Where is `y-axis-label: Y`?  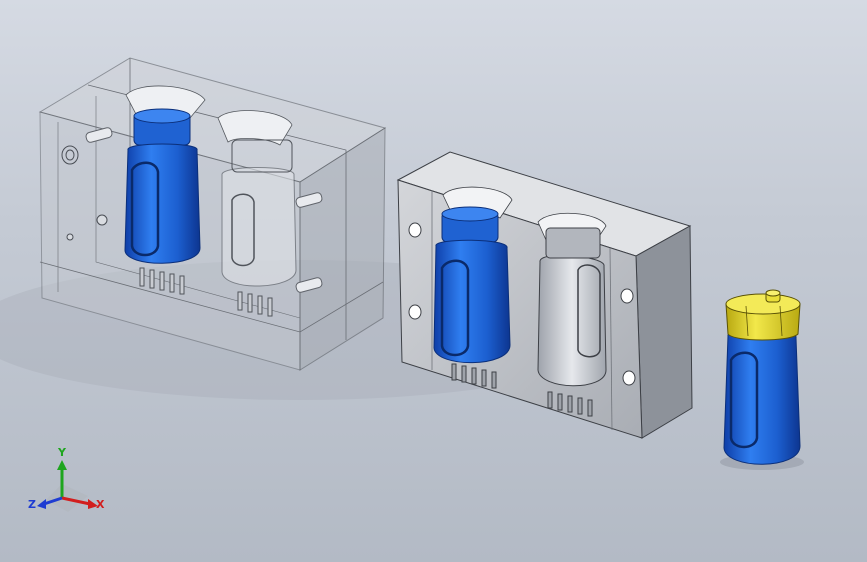
y-axis-label: Y is located at coordinates (62, 452).